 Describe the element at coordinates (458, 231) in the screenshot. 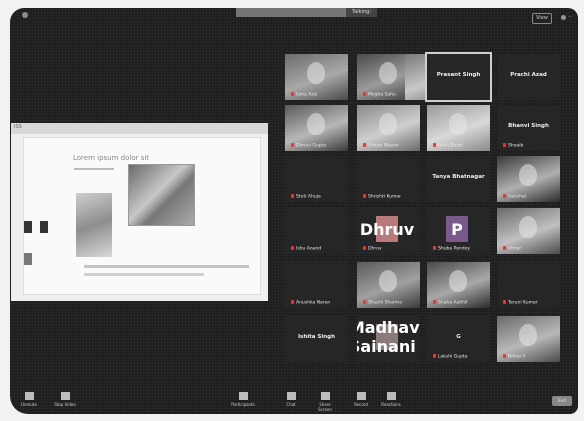

I see `participant-tile: P Shuba Pandey` at that location.